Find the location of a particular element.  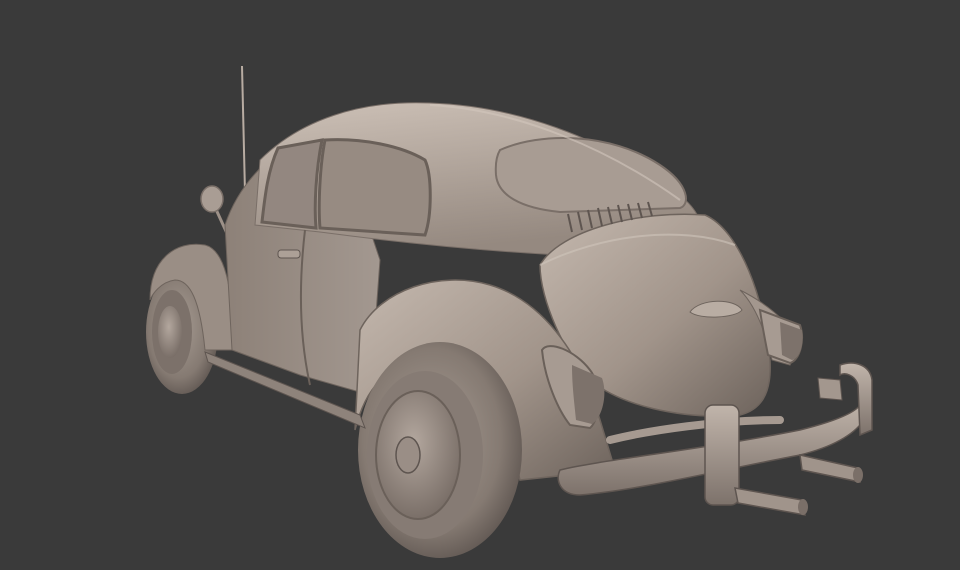

rear-window is located at coordinates (590, 175).